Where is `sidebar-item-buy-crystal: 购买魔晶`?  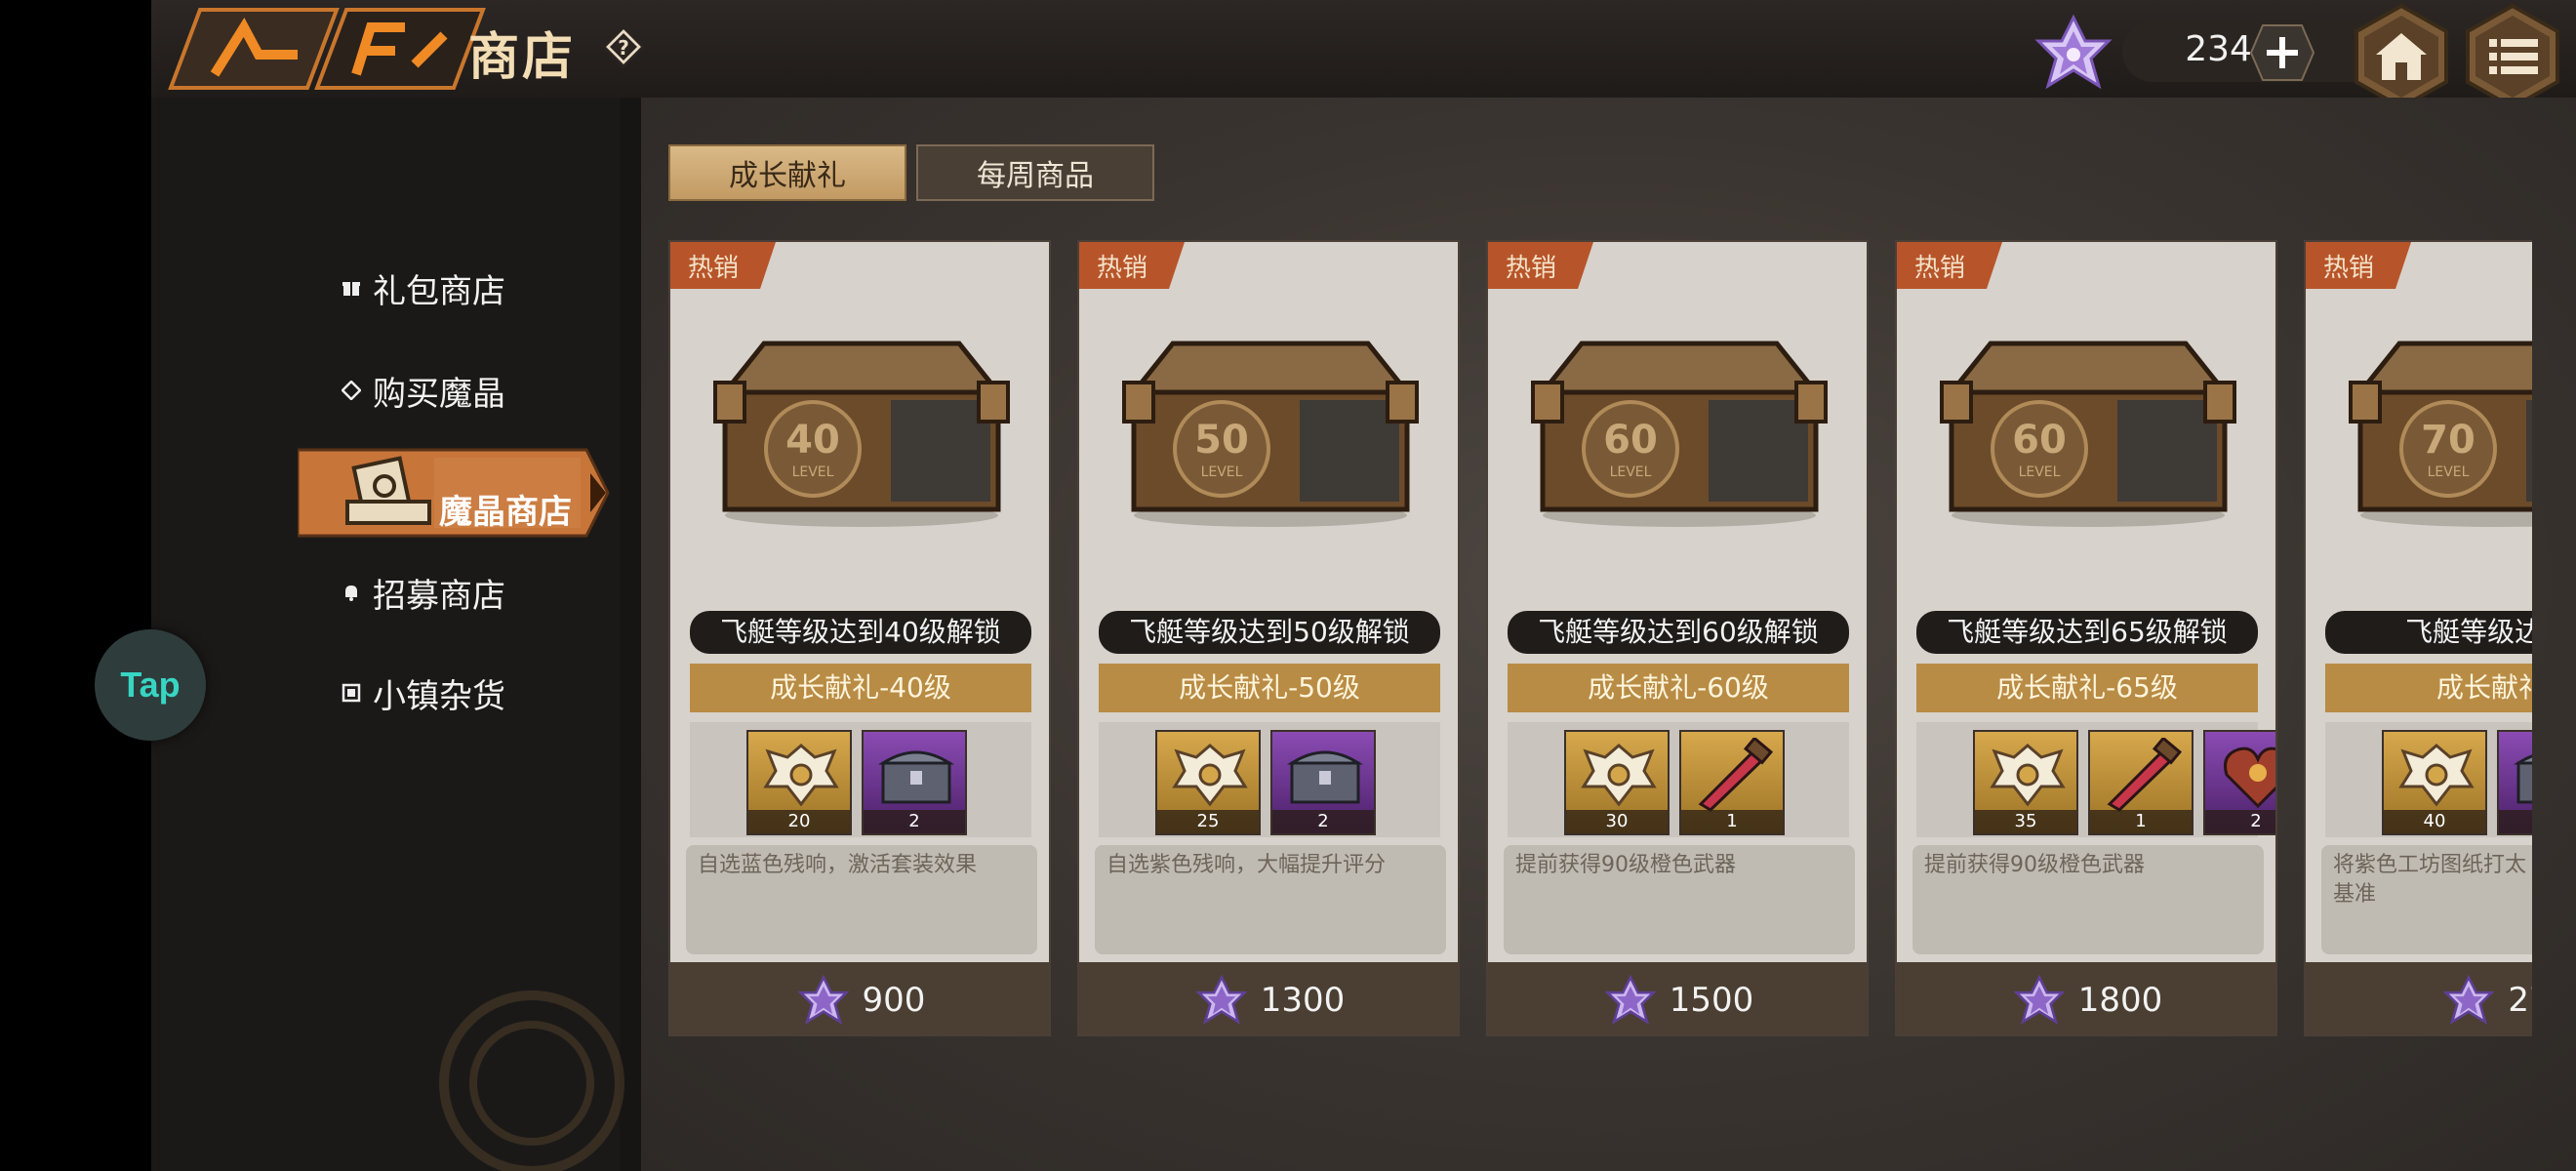
sidebar-item-buy-crystal: 购买魔晶 is located at coordinates (423, 390).